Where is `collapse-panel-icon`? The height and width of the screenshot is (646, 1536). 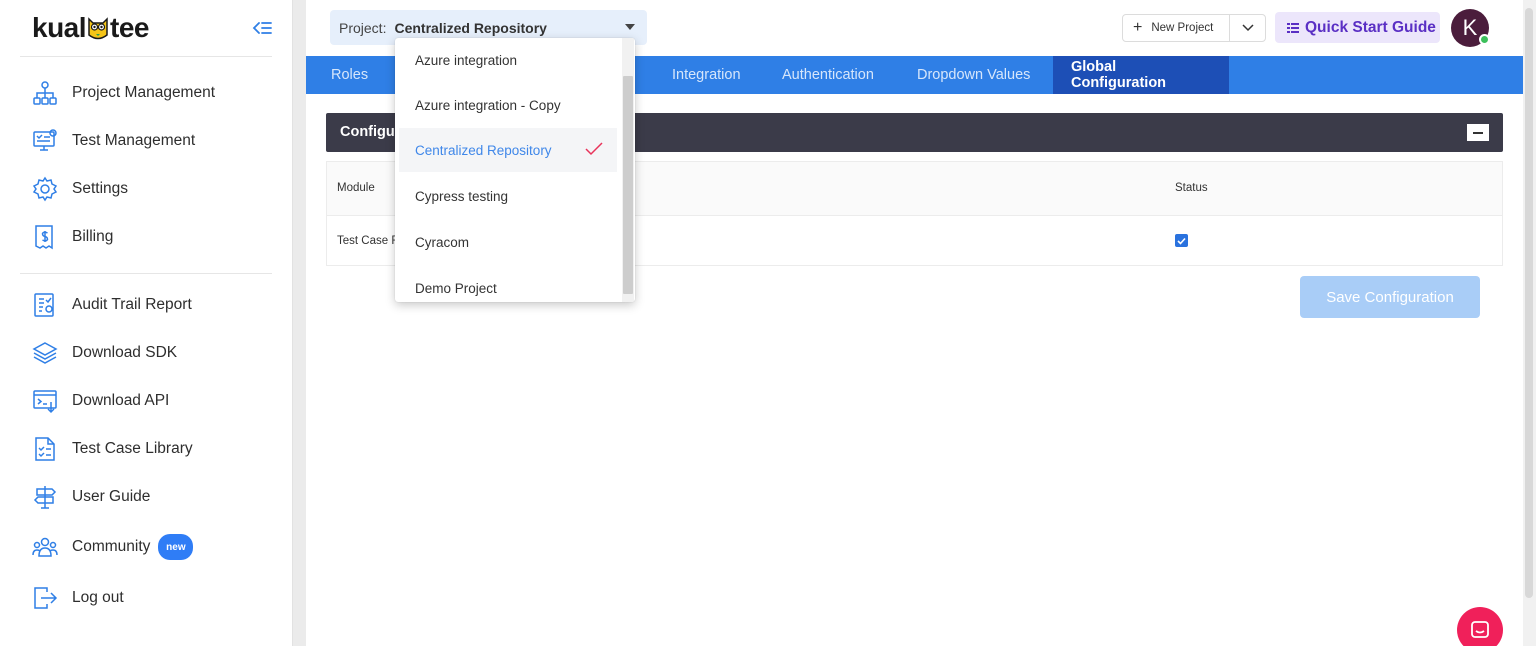 collapse-panel-icon is located at coordinates (1478, 132).